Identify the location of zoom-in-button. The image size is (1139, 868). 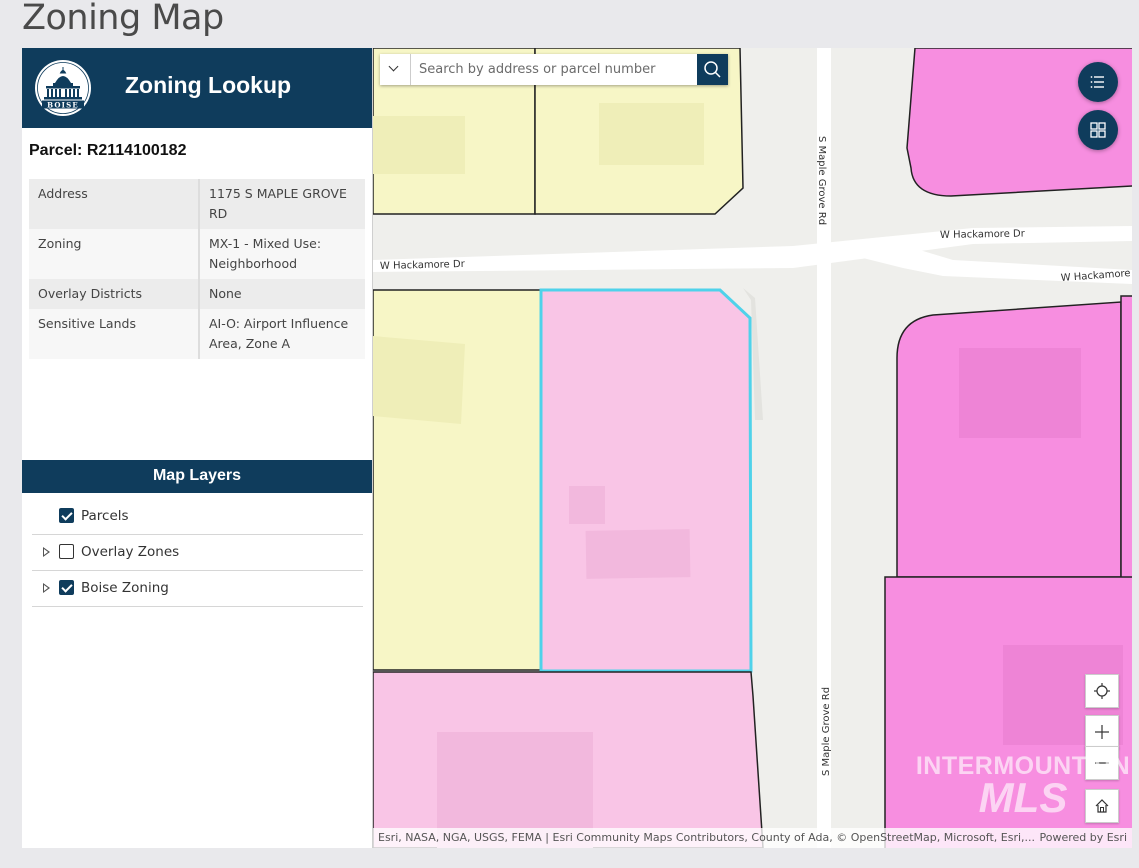
(1102, 732).